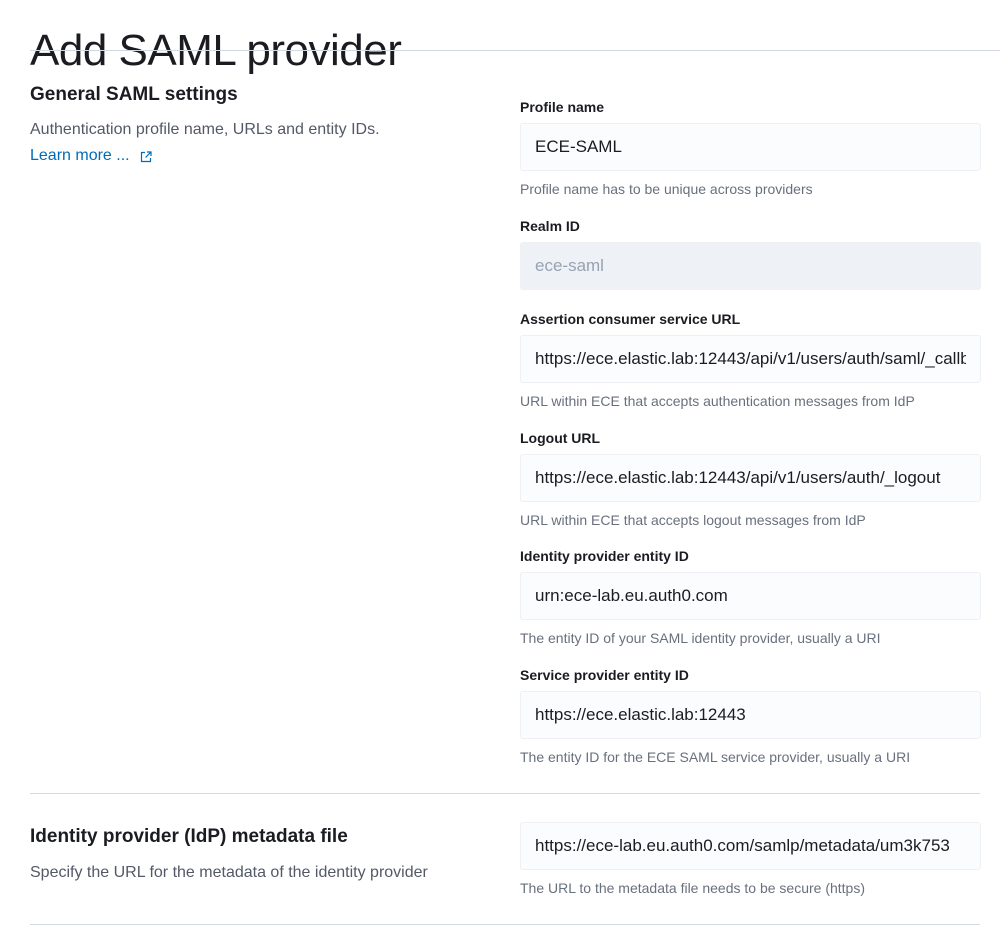 This screenshot has width=1000, height=931. I want to click on metadata-url-input, so click(750, 846).